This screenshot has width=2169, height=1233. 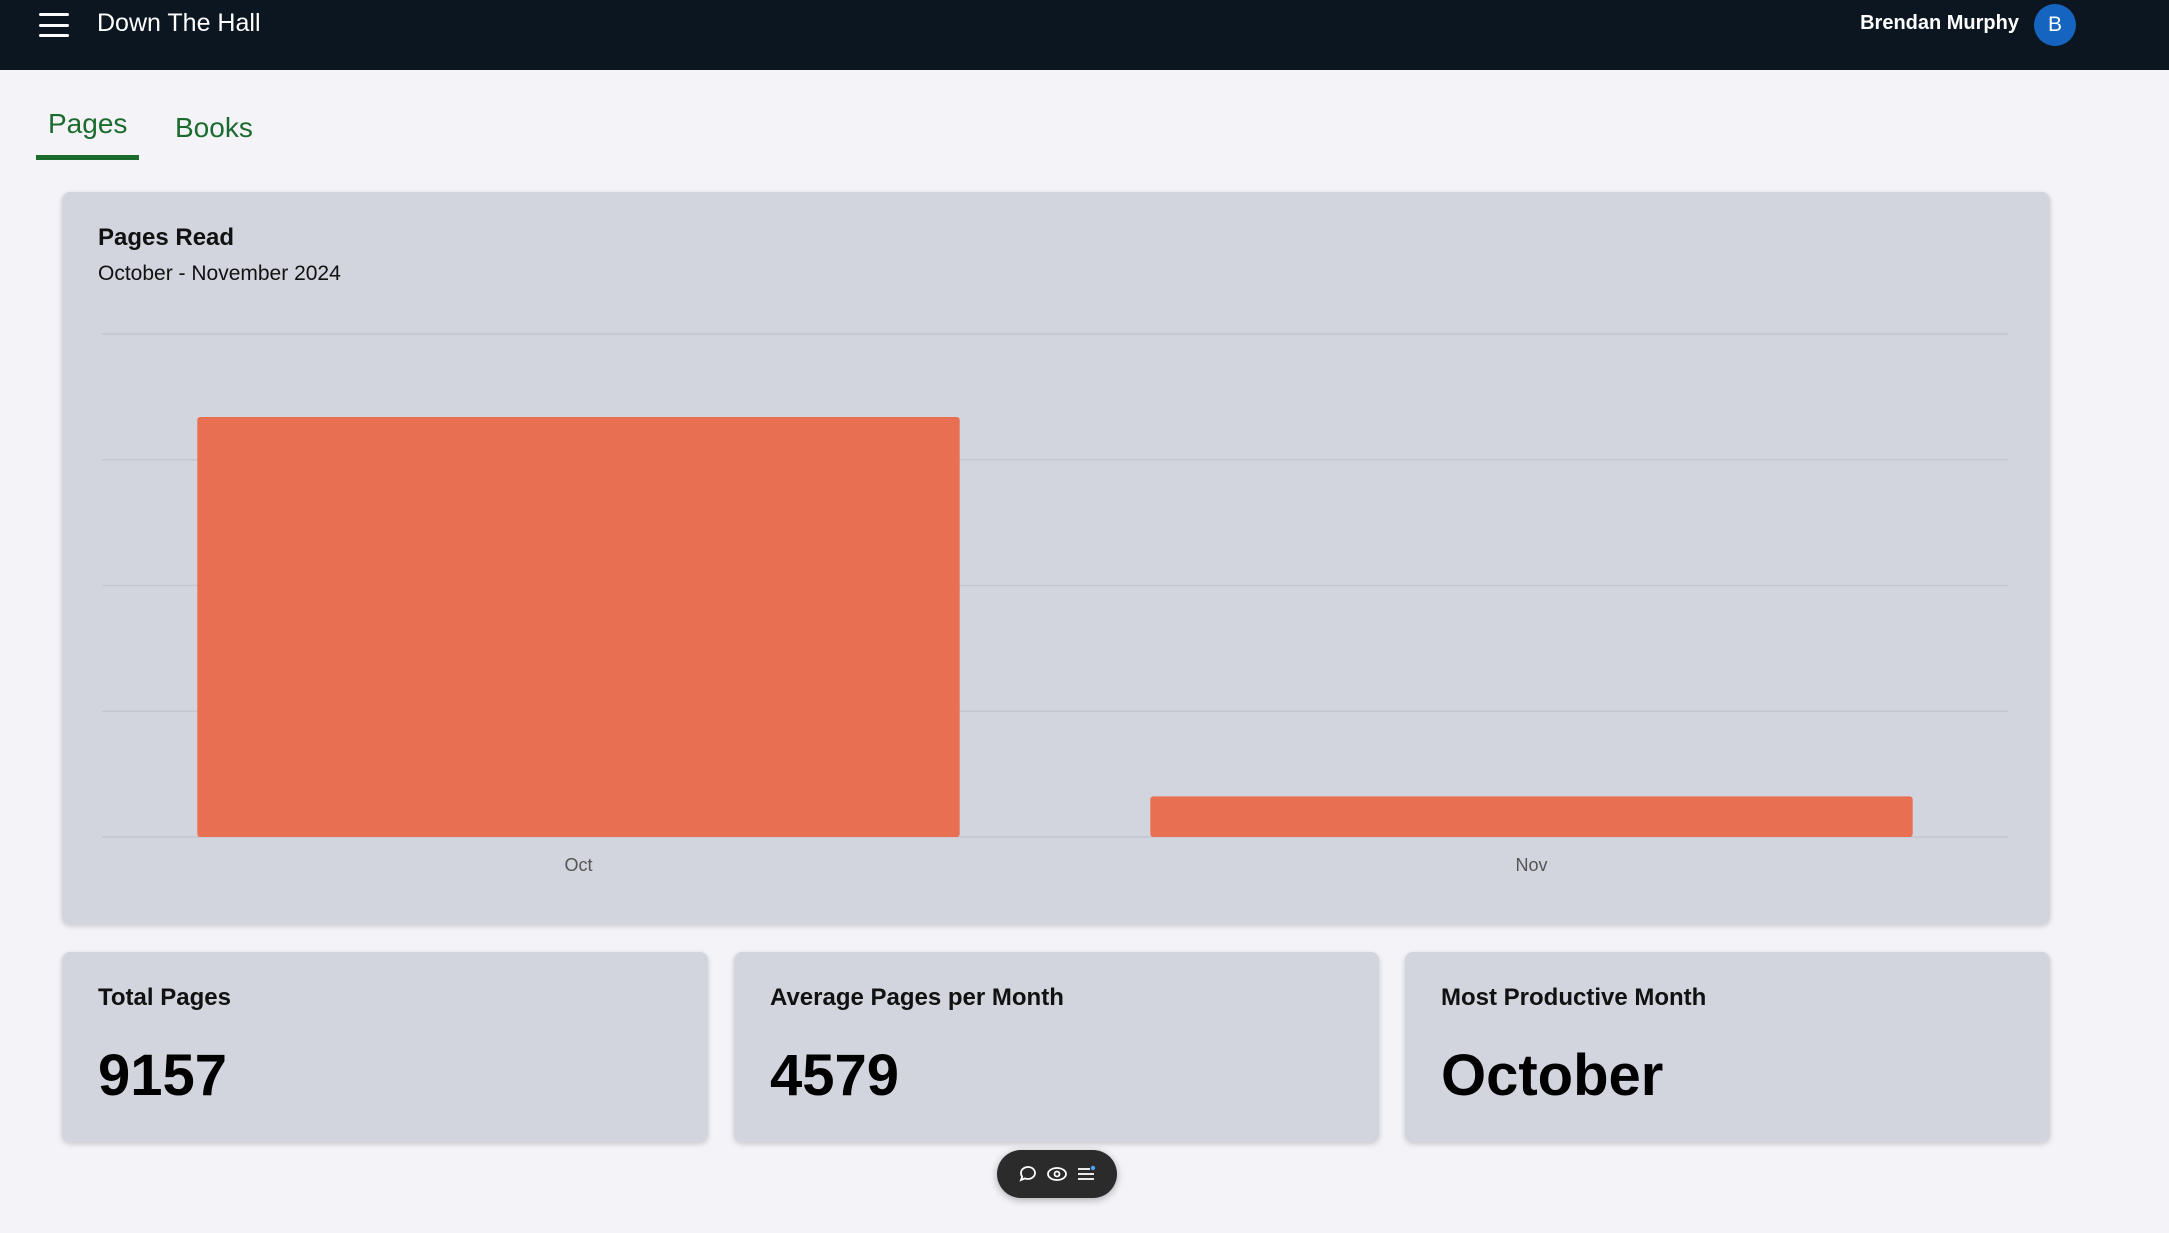 I want to click on tab-pages: Pages, so click(x=88, y=134).